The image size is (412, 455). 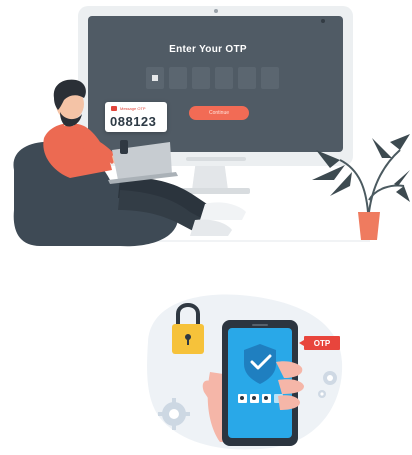 I want to click on otp-code: 088123, so click(x=133, y=121).